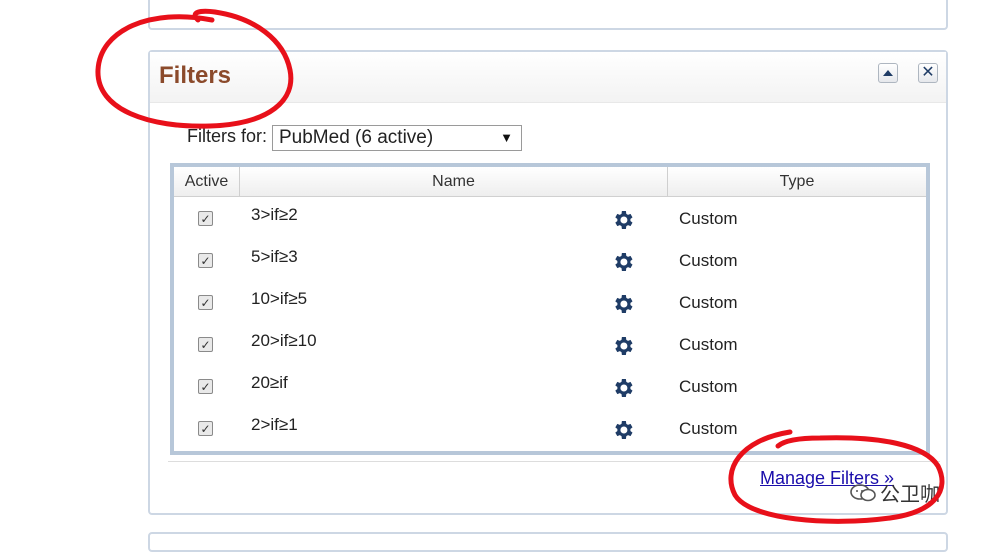 The width and height of the screenshot is (999, 552). I want to click on close-button: ✕, so click(928, 73).